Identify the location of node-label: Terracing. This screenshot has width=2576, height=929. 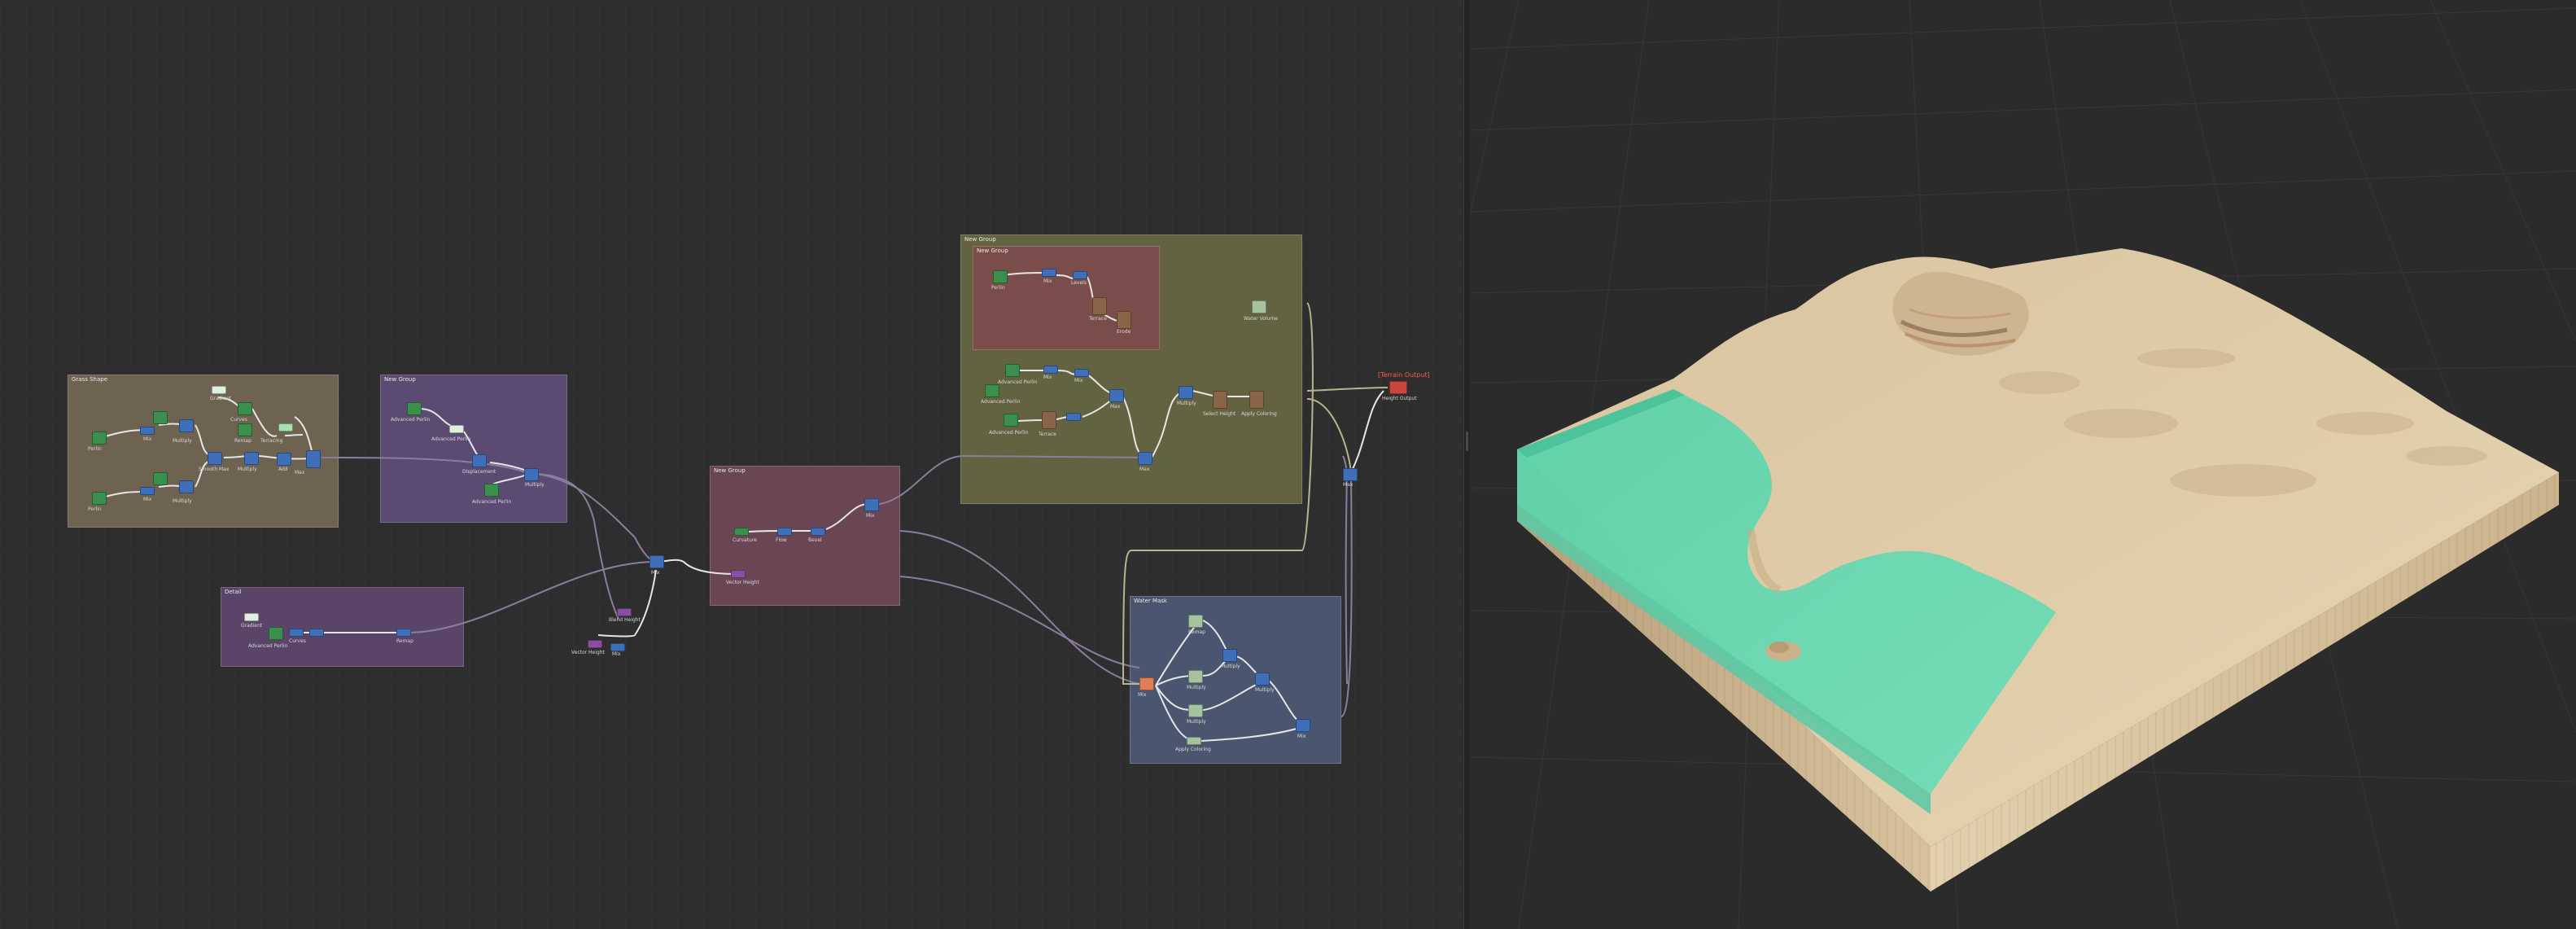
(271, 441).